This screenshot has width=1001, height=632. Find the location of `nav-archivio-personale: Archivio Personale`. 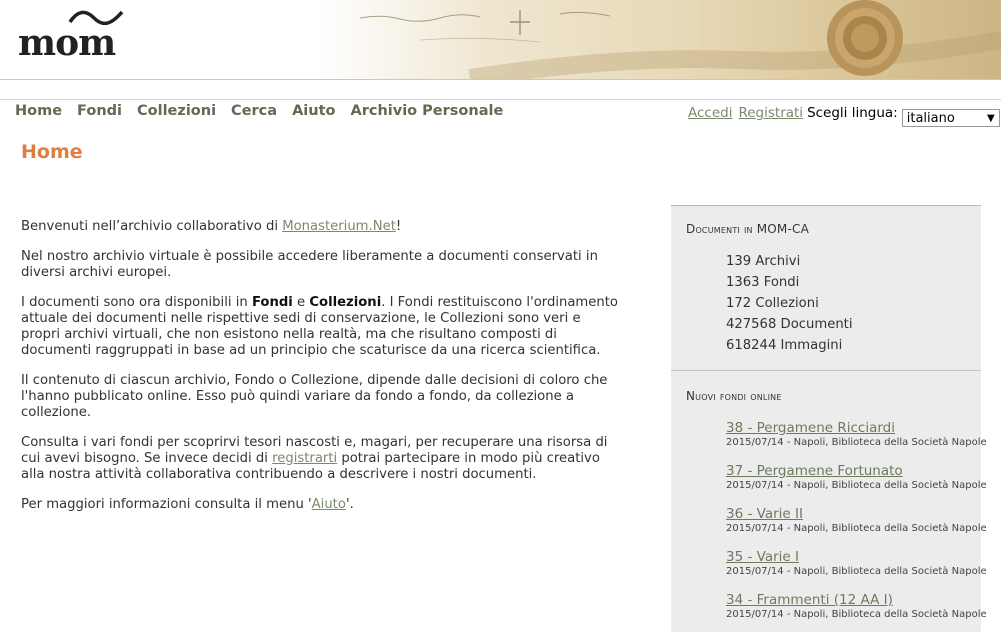

nav-archivio-personale: Archivio Personale is located at coordinates (426, 111).